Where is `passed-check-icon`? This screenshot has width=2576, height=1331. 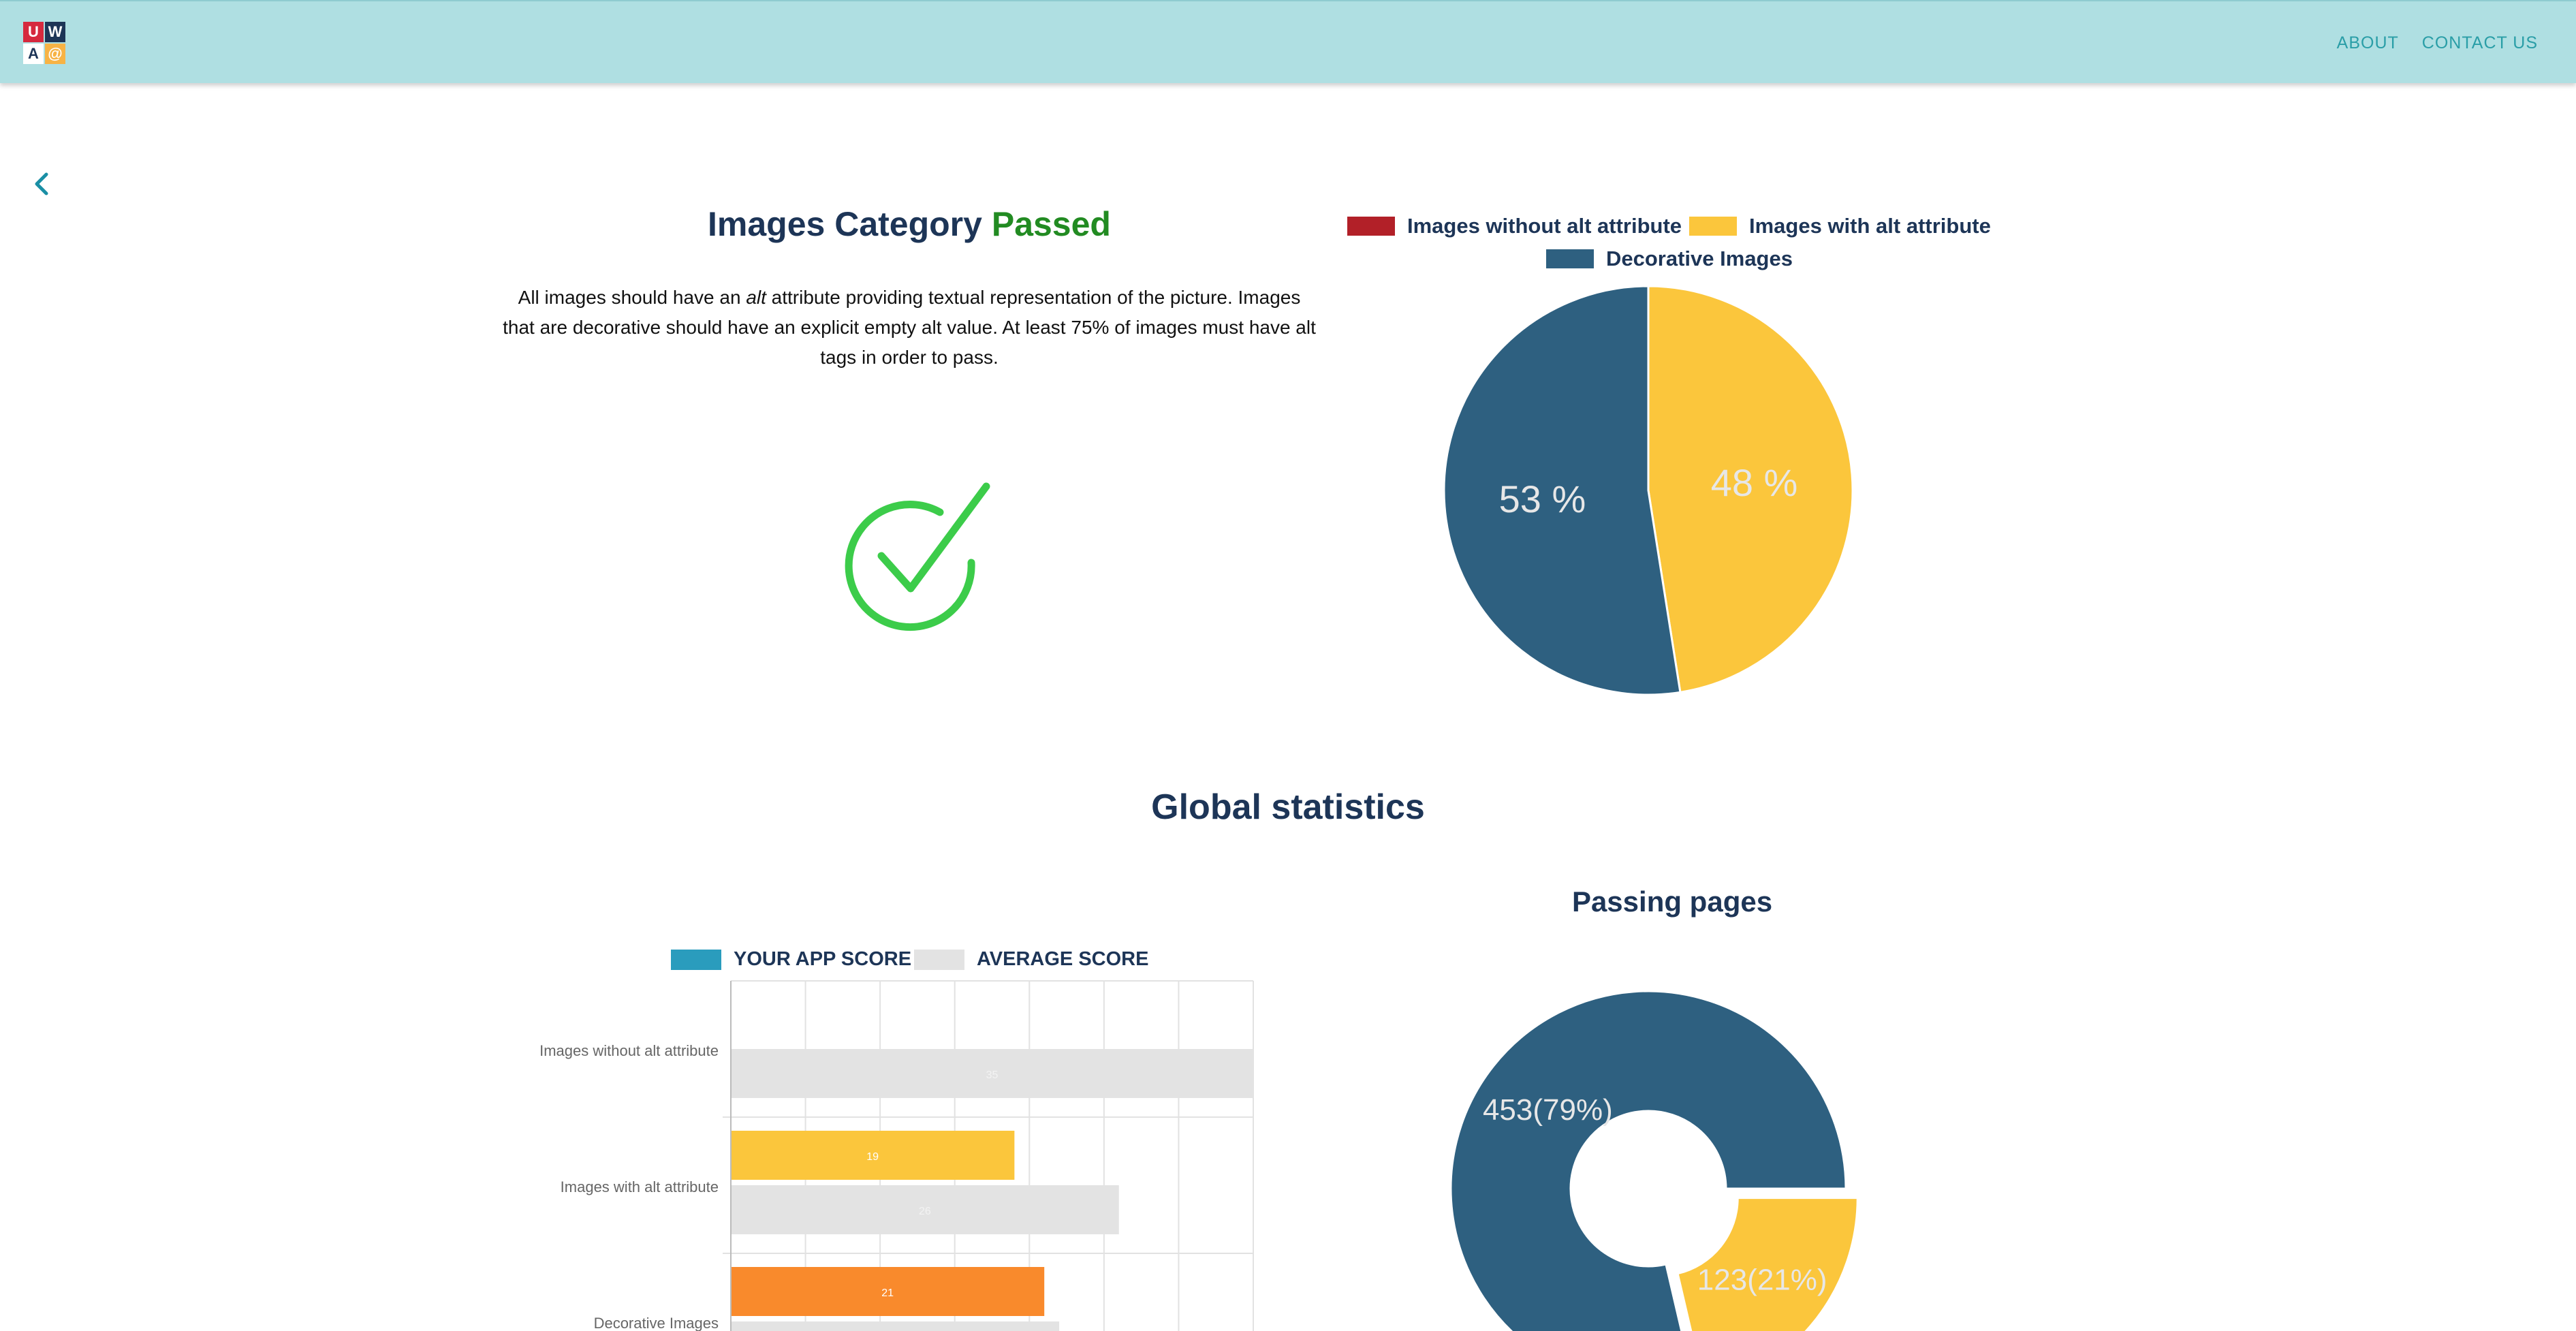 passed-check-icon is located at coordinates (917, 556).